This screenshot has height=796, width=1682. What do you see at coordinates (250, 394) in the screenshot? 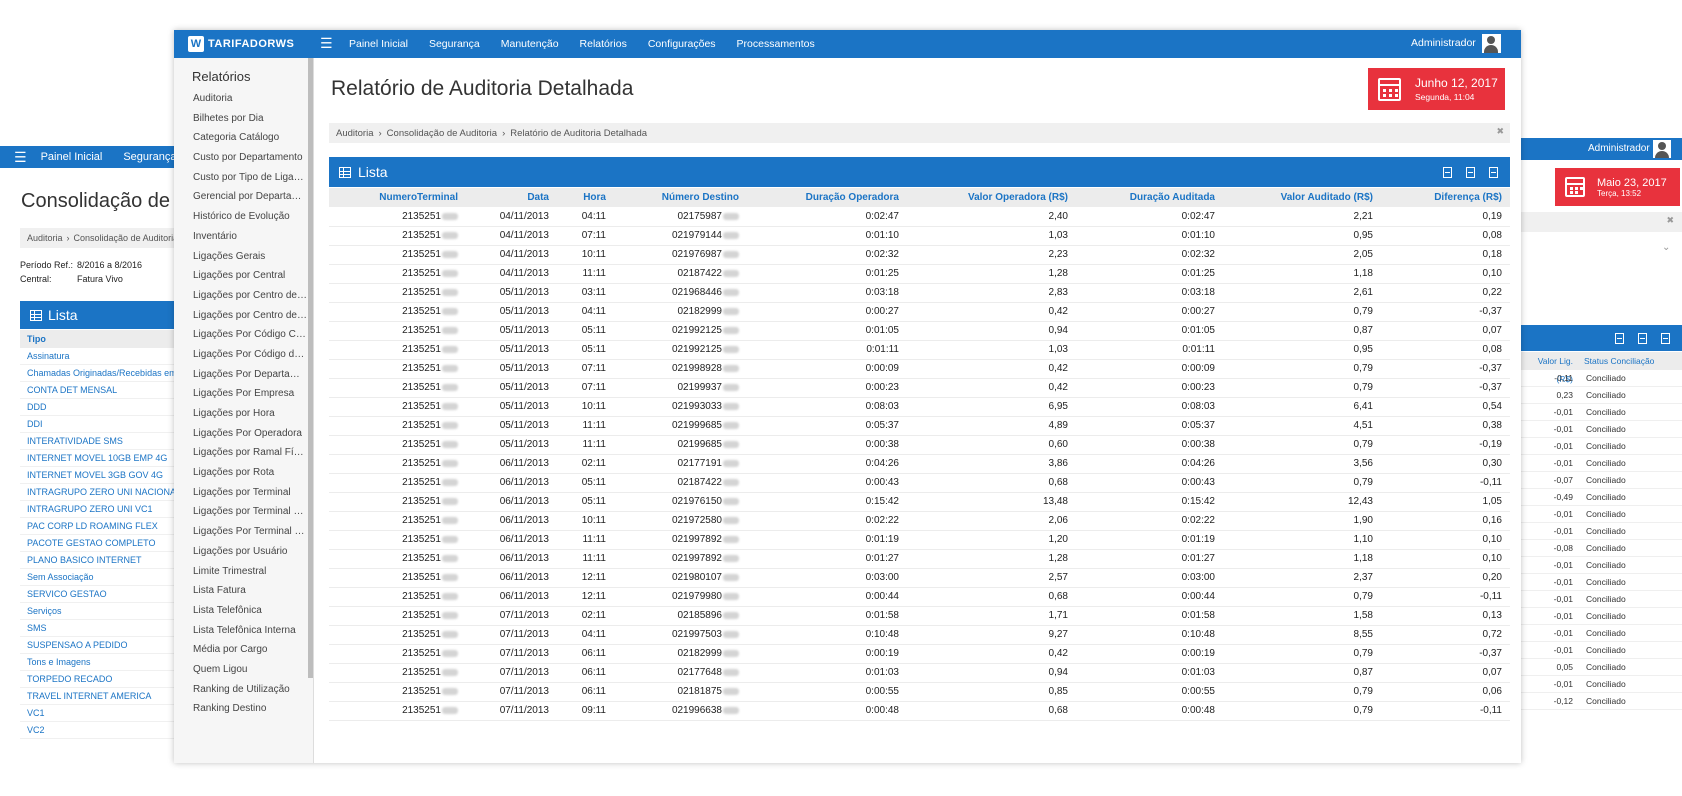
I see `sidebar-item: Ligações Por Empresa` at bounding box center [250, 394].